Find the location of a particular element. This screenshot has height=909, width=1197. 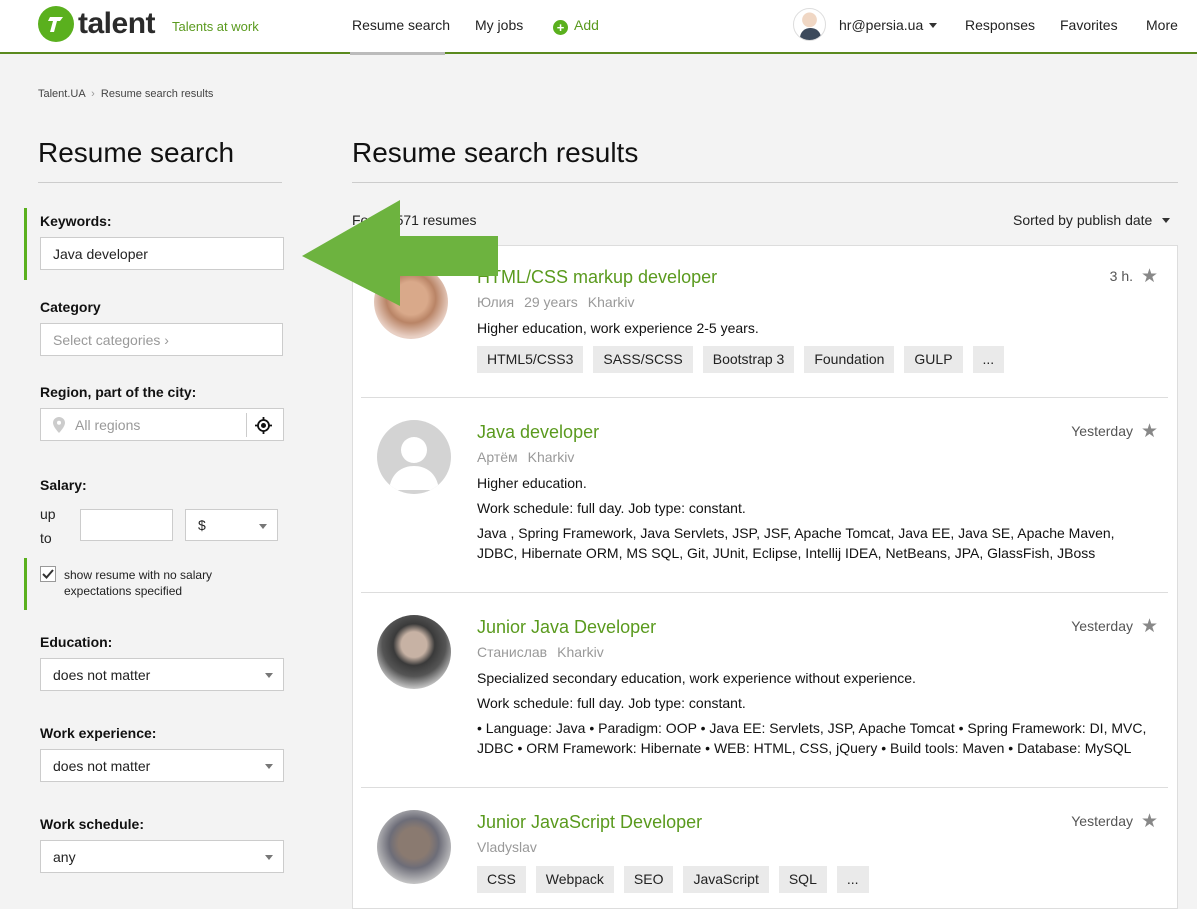

logo-icon is located at coordinates (56, 24).